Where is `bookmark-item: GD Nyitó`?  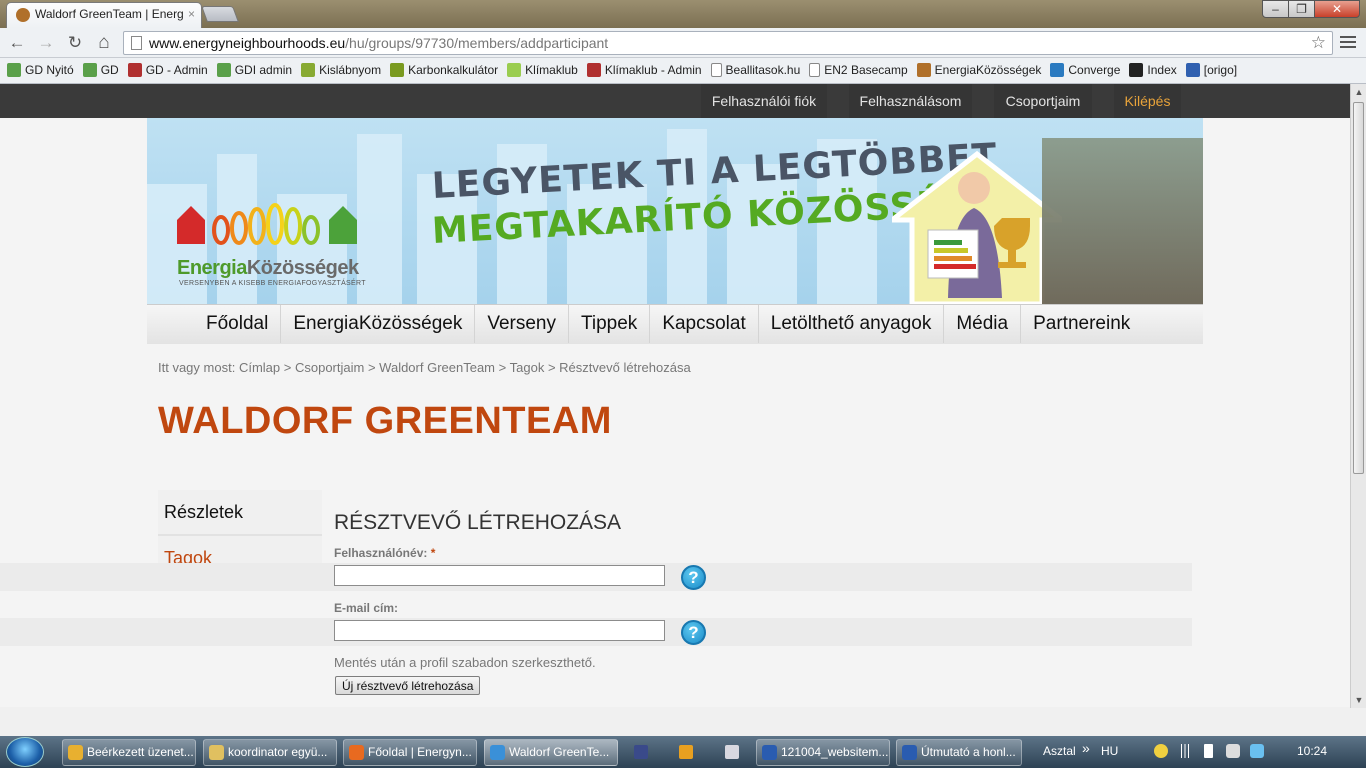
bookmark-item: GD Nyitó is located at coordinates (40, 70).